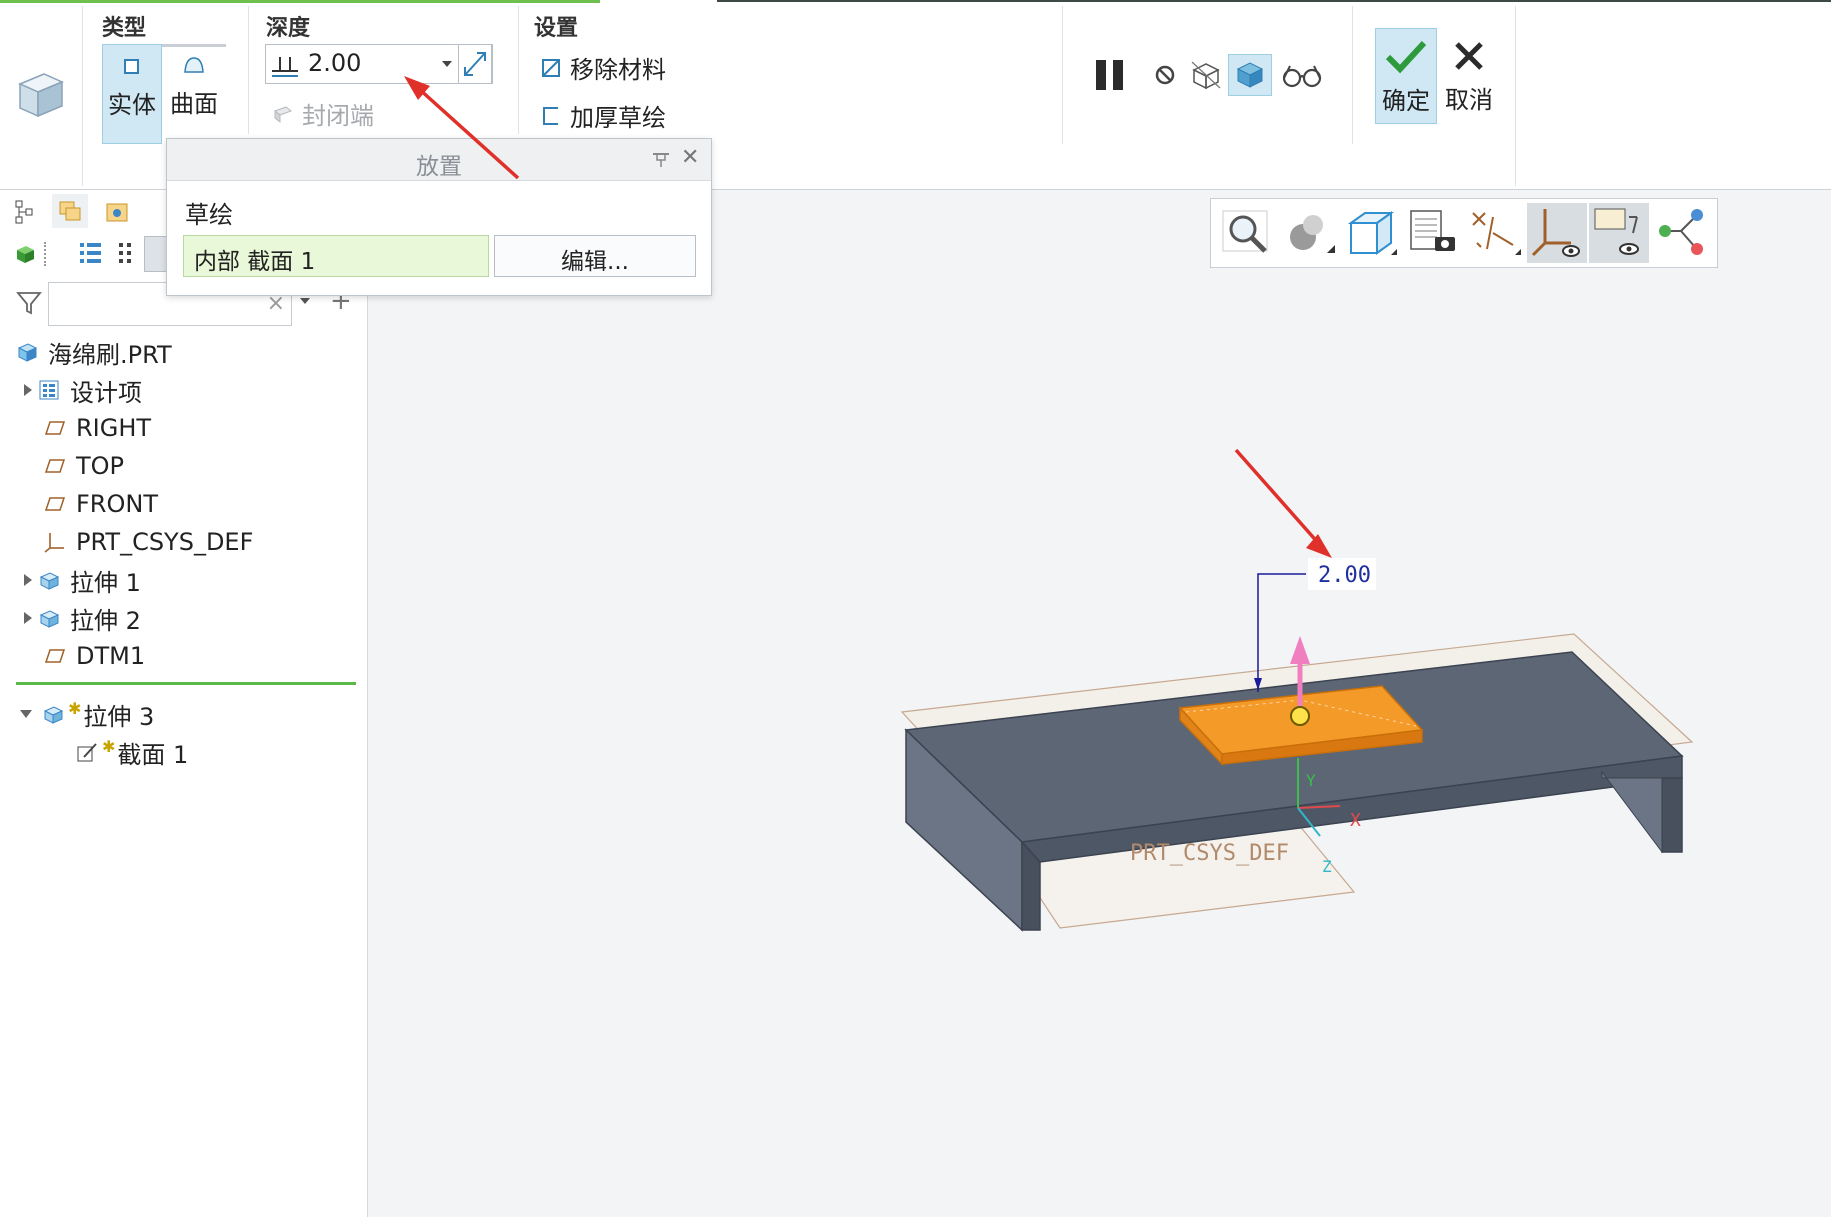 The width and height of the screenshot is (1831, 1217). I want to click on axis-x-label: X, so click(1355, 820).